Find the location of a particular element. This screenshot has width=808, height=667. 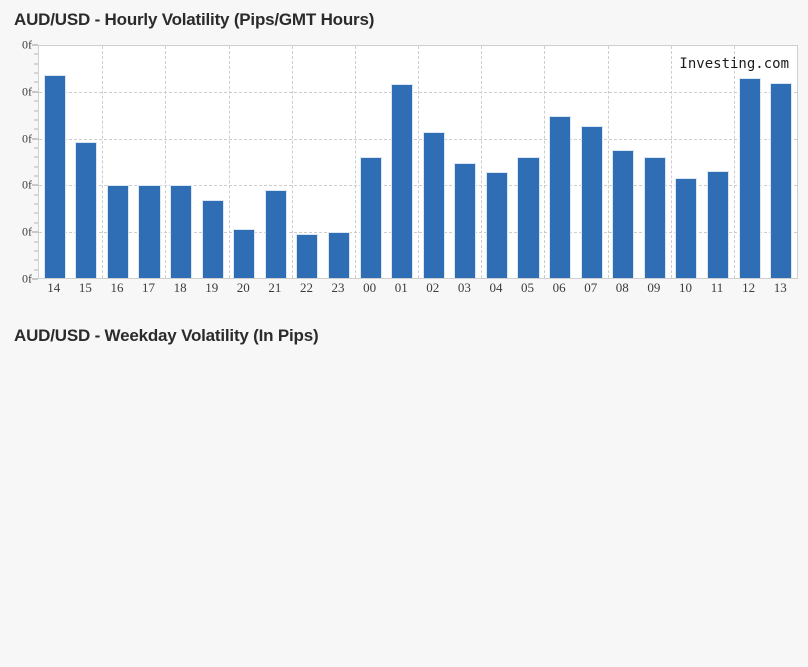

hourly-y-axis: 0f 0f 0f 0f 0f 0f is located at coordinates (19, 162).